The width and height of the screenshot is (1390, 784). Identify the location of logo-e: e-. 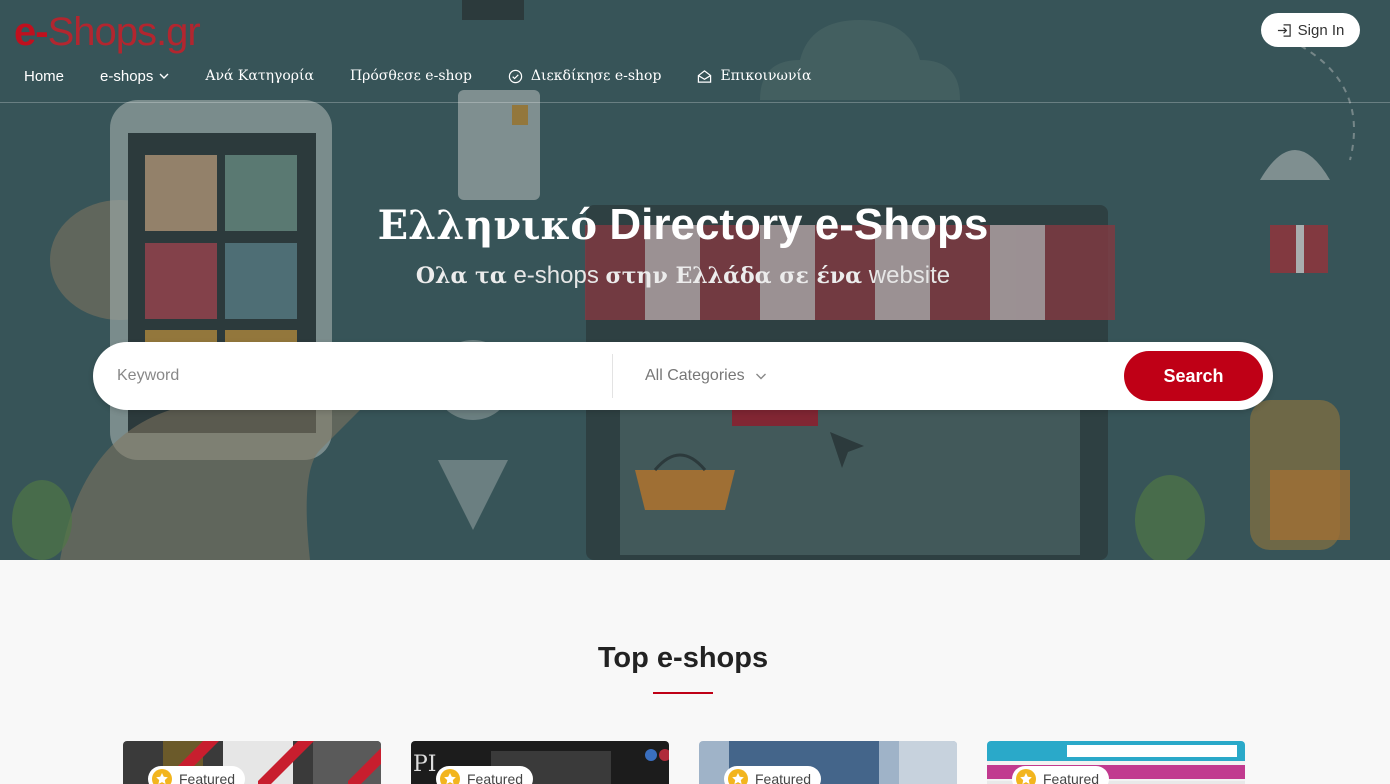
(31, 32).